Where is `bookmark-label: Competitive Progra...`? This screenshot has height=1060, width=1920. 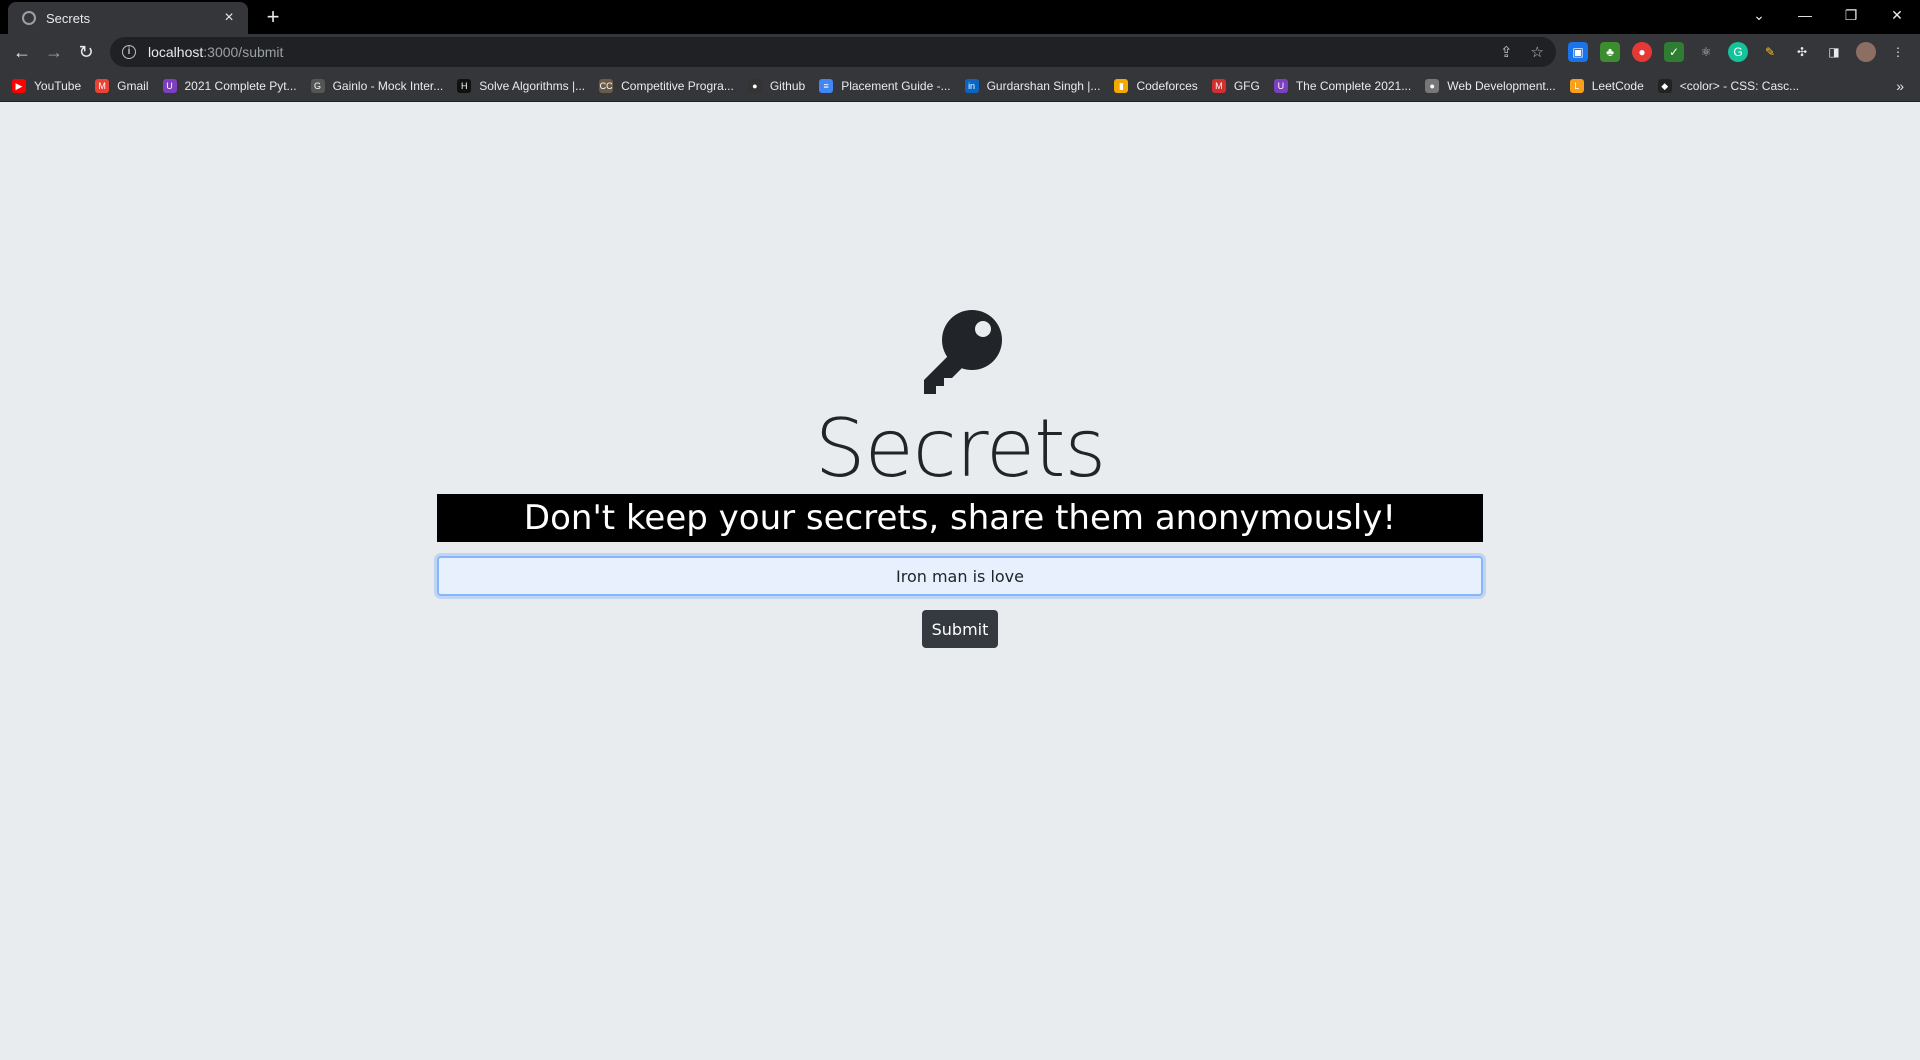
bookmark-label: Competitive Progra... is located at coordinates (677, 85).